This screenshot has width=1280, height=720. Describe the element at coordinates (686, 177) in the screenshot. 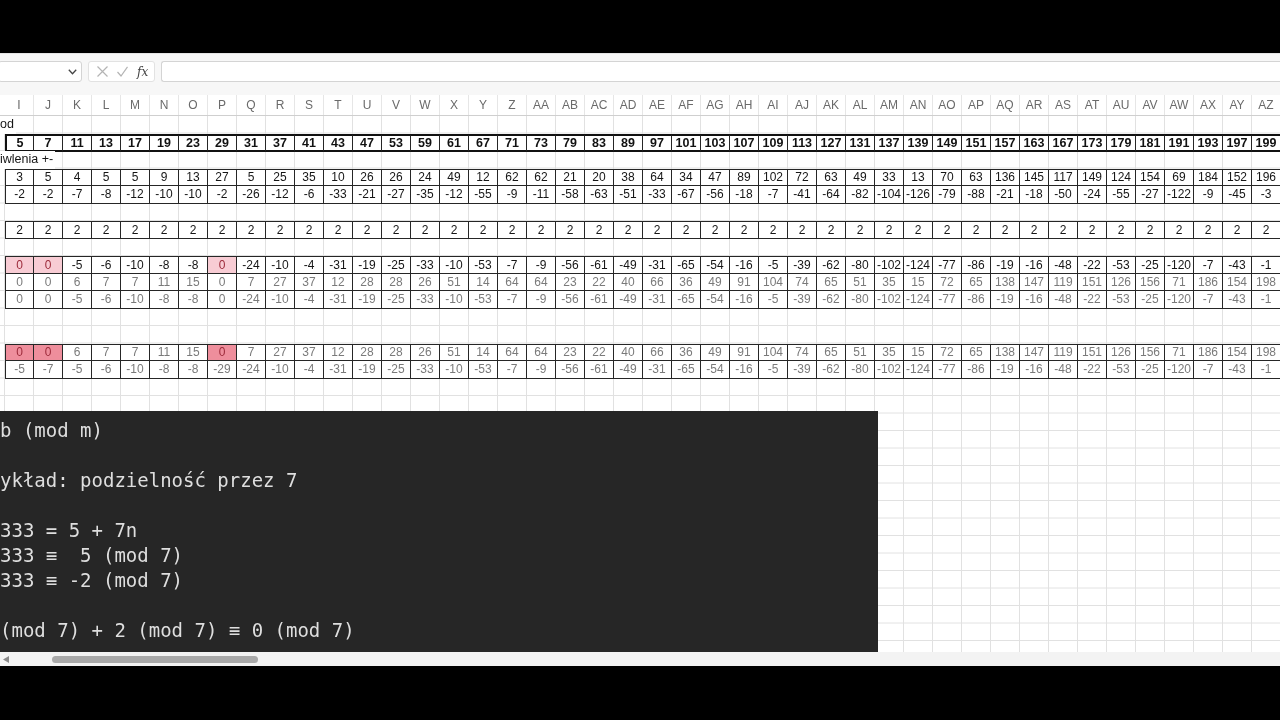

I see `table-cell: 34` at that location.